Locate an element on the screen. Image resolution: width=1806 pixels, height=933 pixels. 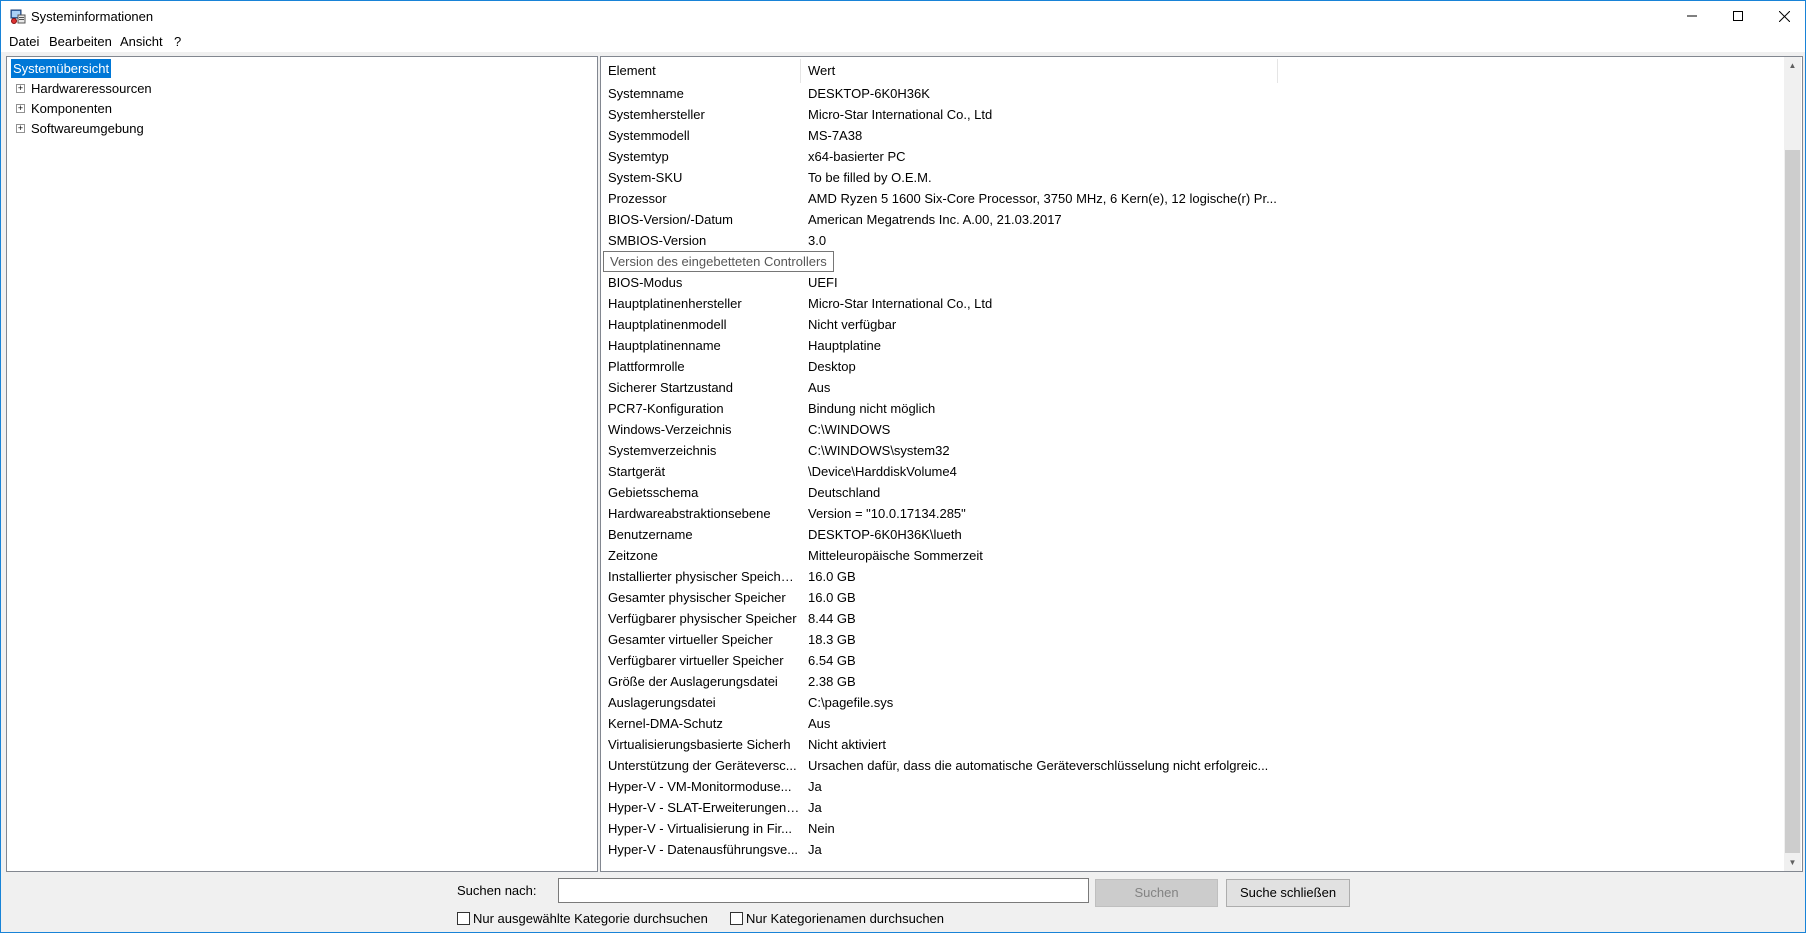
table-row: System-SKU To be filled by O.E.M. is located at coordinates (1193, 177).